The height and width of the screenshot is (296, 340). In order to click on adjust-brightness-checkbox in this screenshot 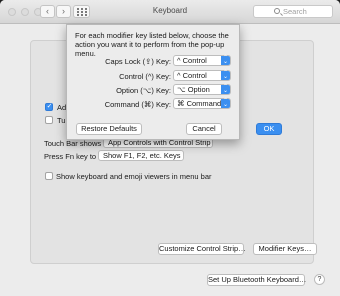, I will do `click(49, 107)`.